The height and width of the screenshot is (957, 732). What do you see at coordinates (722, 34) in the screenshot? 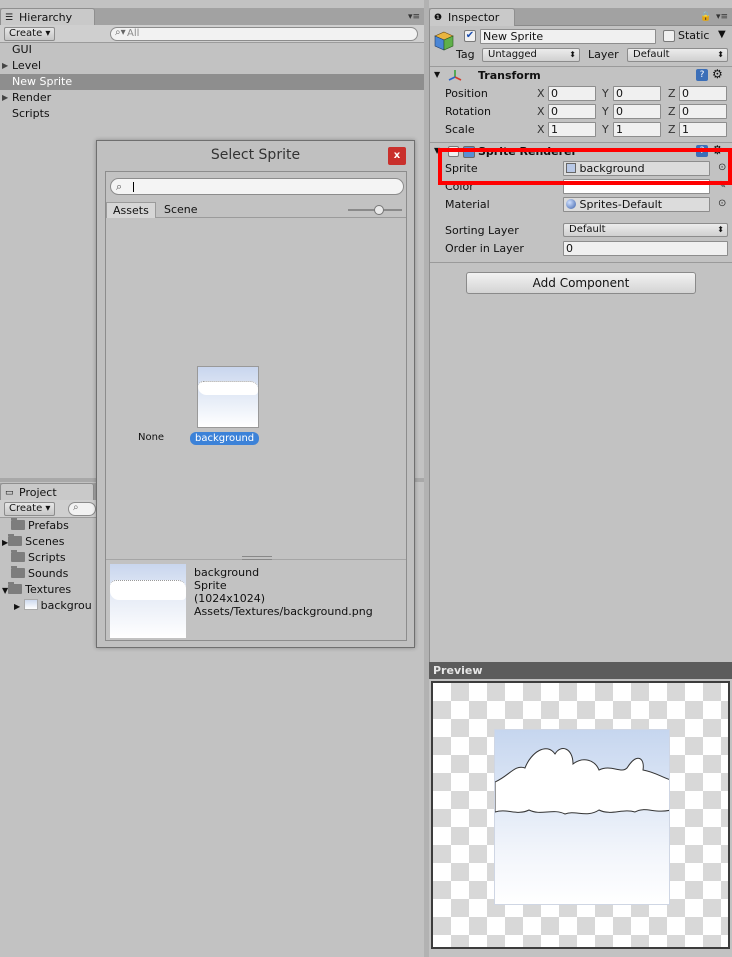
I see `static-dropdown-icon: ▼` at bounding box center [722, 34].